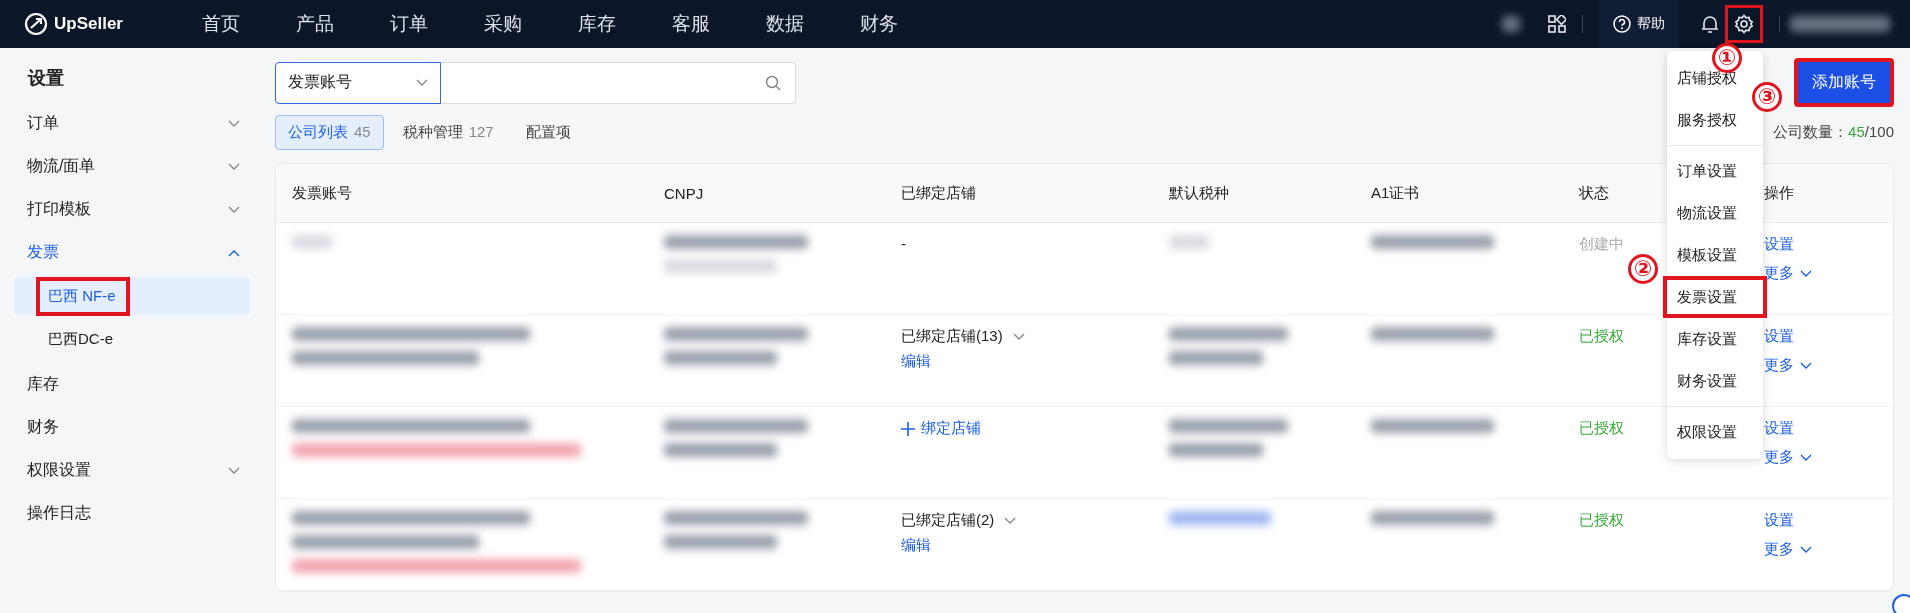  What do you see at coordinates (766, 193) in the screenshot?
I see `column-header: CNPJ` at bounding box center [766, 193].